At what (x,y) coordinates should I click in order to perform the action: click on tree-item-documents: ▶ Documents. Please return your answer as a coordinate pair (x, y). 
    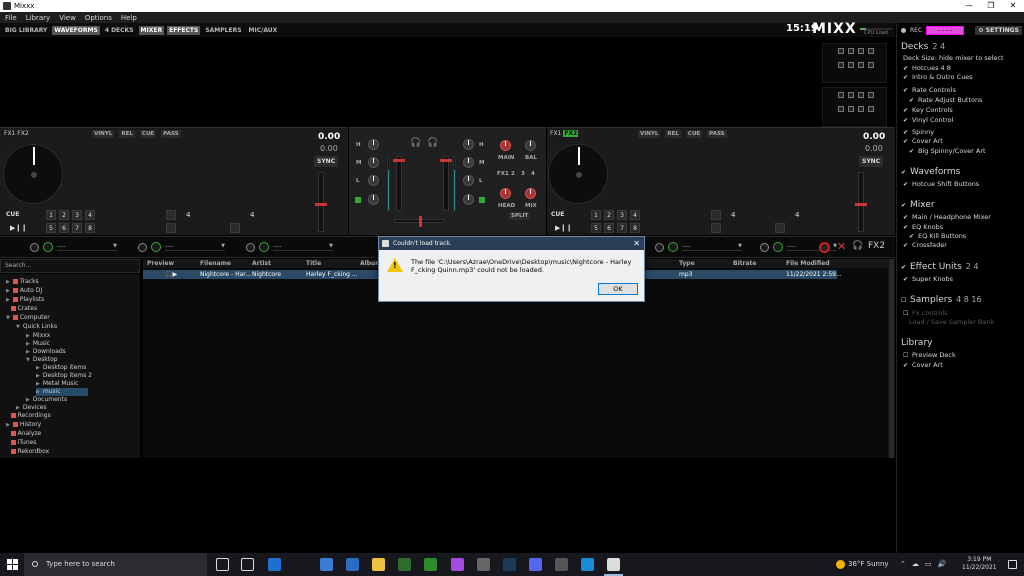
    Looking at the image, I should click on (46, 400).